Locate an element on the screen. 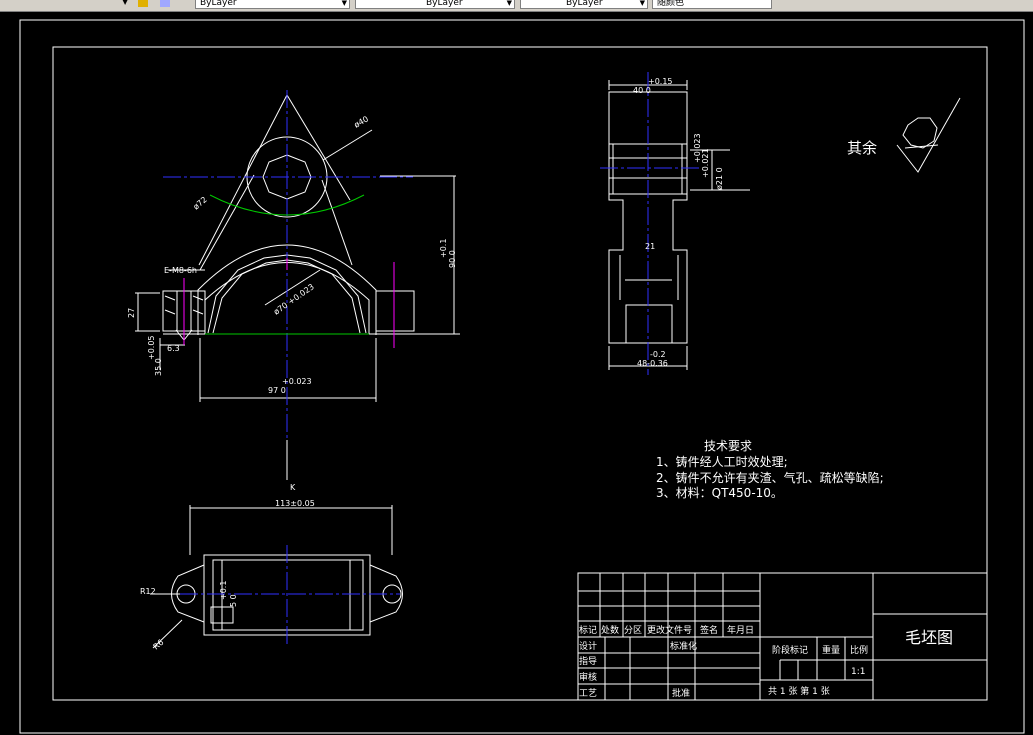 This screenshot has width=1033, height=735. tb-design: 设计 is located at coordinates (588, 646).